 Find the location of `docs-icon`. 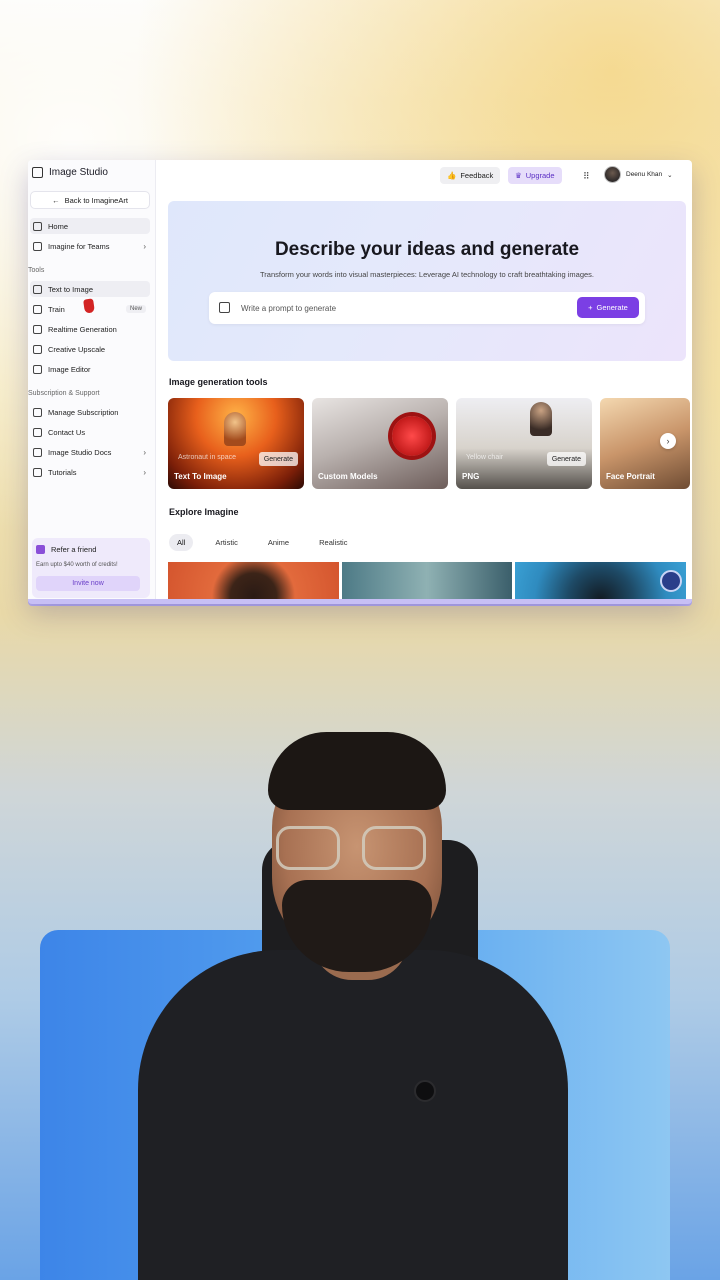

docs-icon is located at coordinates (37, 452).